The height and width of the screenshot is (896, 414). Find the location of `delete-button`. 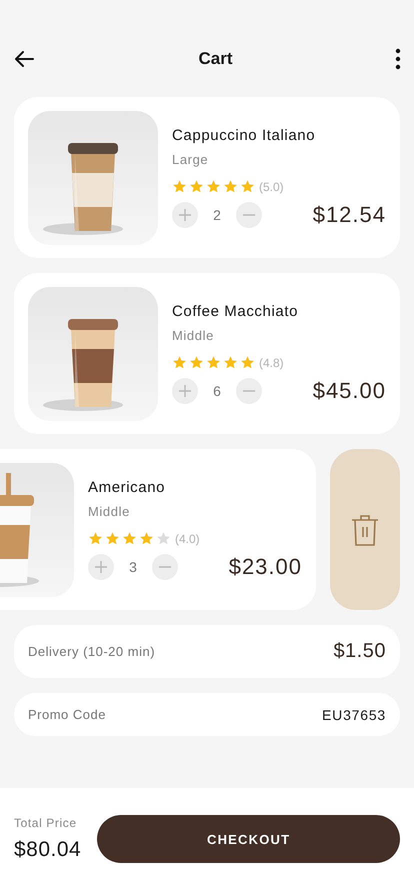

delete-button is located at coordinates (365, 529).